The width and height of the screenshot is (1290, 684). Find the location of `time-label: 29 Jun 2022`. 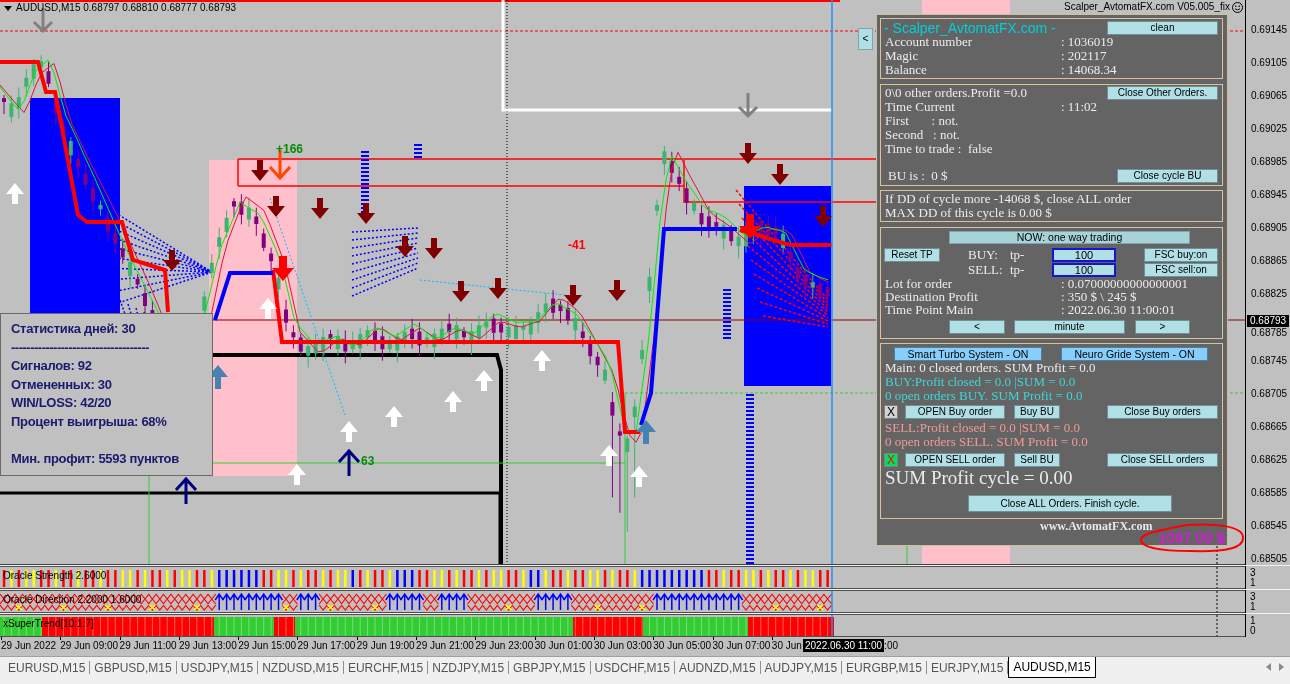

time-label: 29 Jun 2022 is located at coordinates (29, 646).